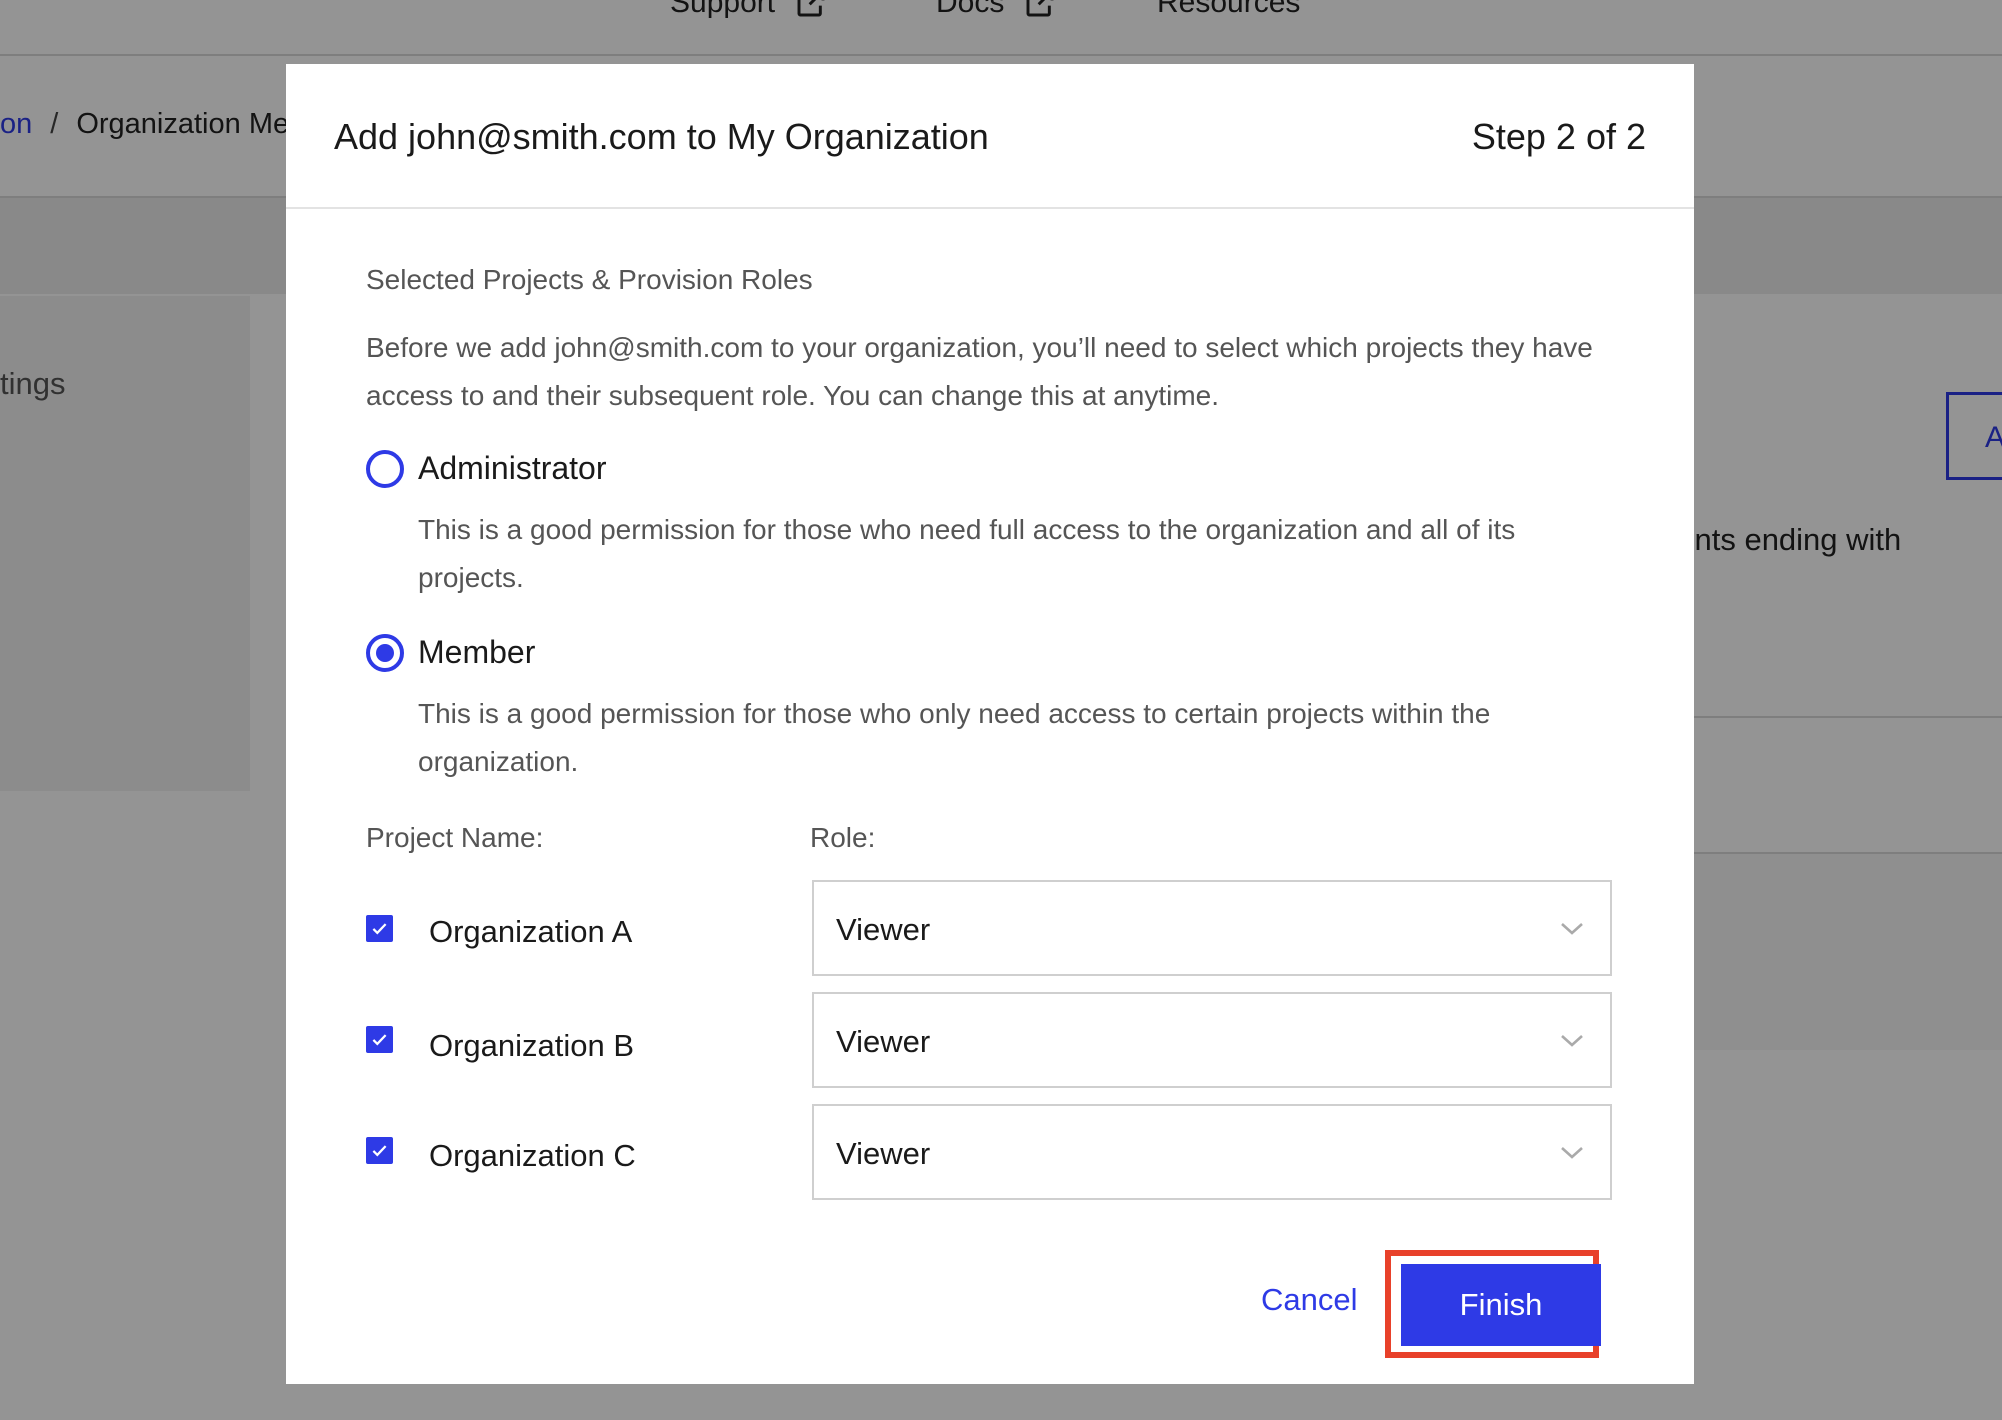 This screenshot has width=2002, height=1420. What do you see at coordinates (532, 1155) in the screenshot?
I see `project-name: Organization C` at bounding box center [532, 1155].